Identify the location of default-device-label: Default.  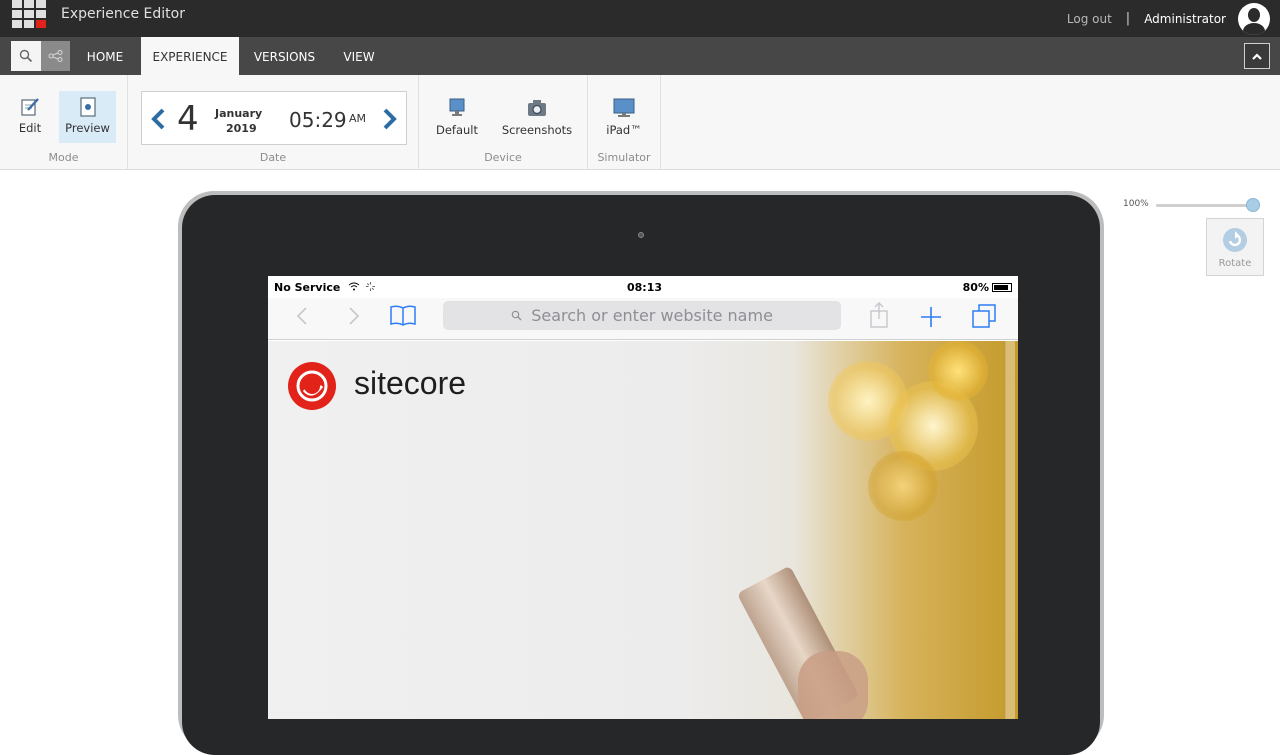
(457, 130).